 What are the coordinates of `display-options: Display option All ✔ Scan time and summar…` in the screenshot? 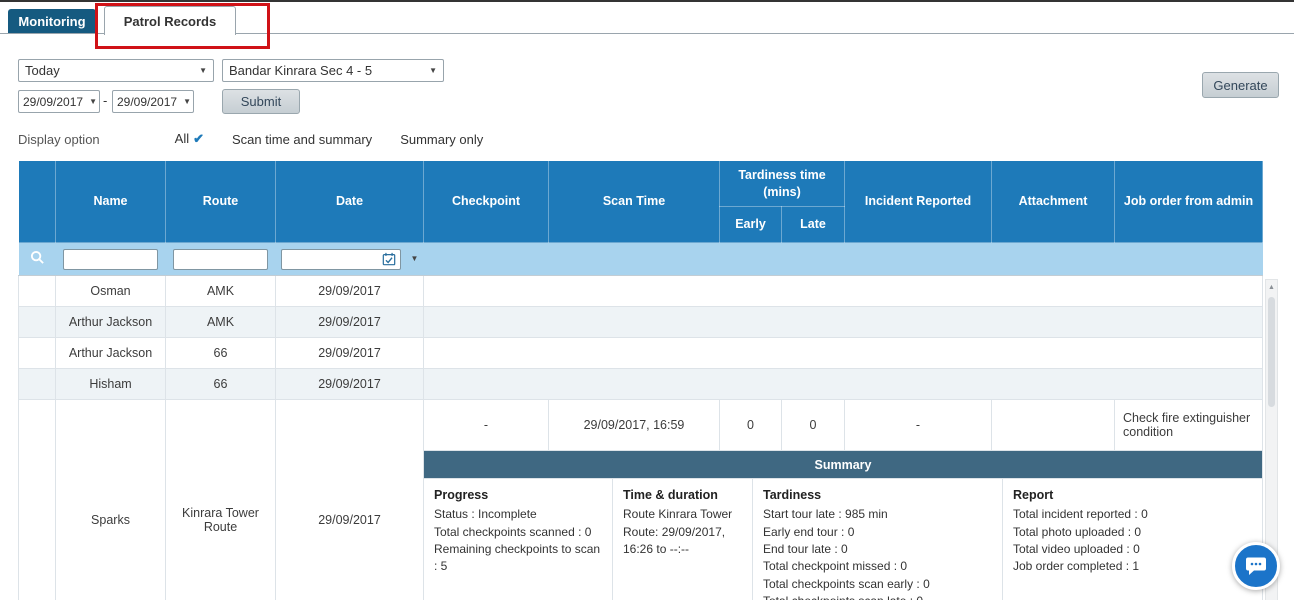 It's located at (264, 139).